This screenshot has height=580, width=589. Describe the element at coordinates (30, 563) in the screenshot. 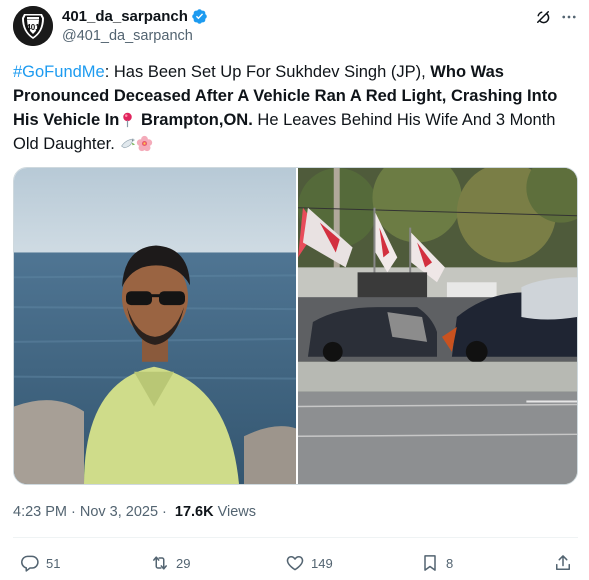

I see `reply-icon` at that location.